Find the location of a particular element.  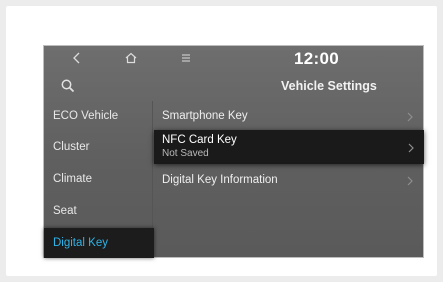

list-item-label: Smartphone Key is located at coordinates (205, 116).